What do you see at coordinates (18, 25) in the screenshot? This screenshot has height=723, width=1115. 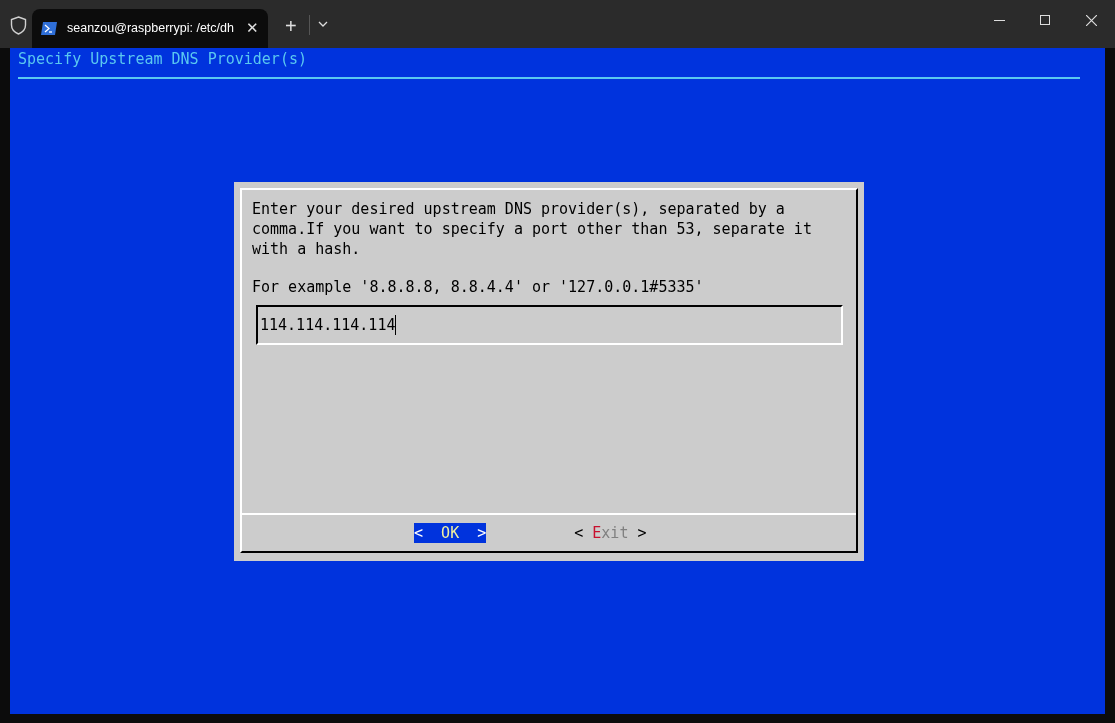 I see `shield-icon` at bounding box center [18, 25].